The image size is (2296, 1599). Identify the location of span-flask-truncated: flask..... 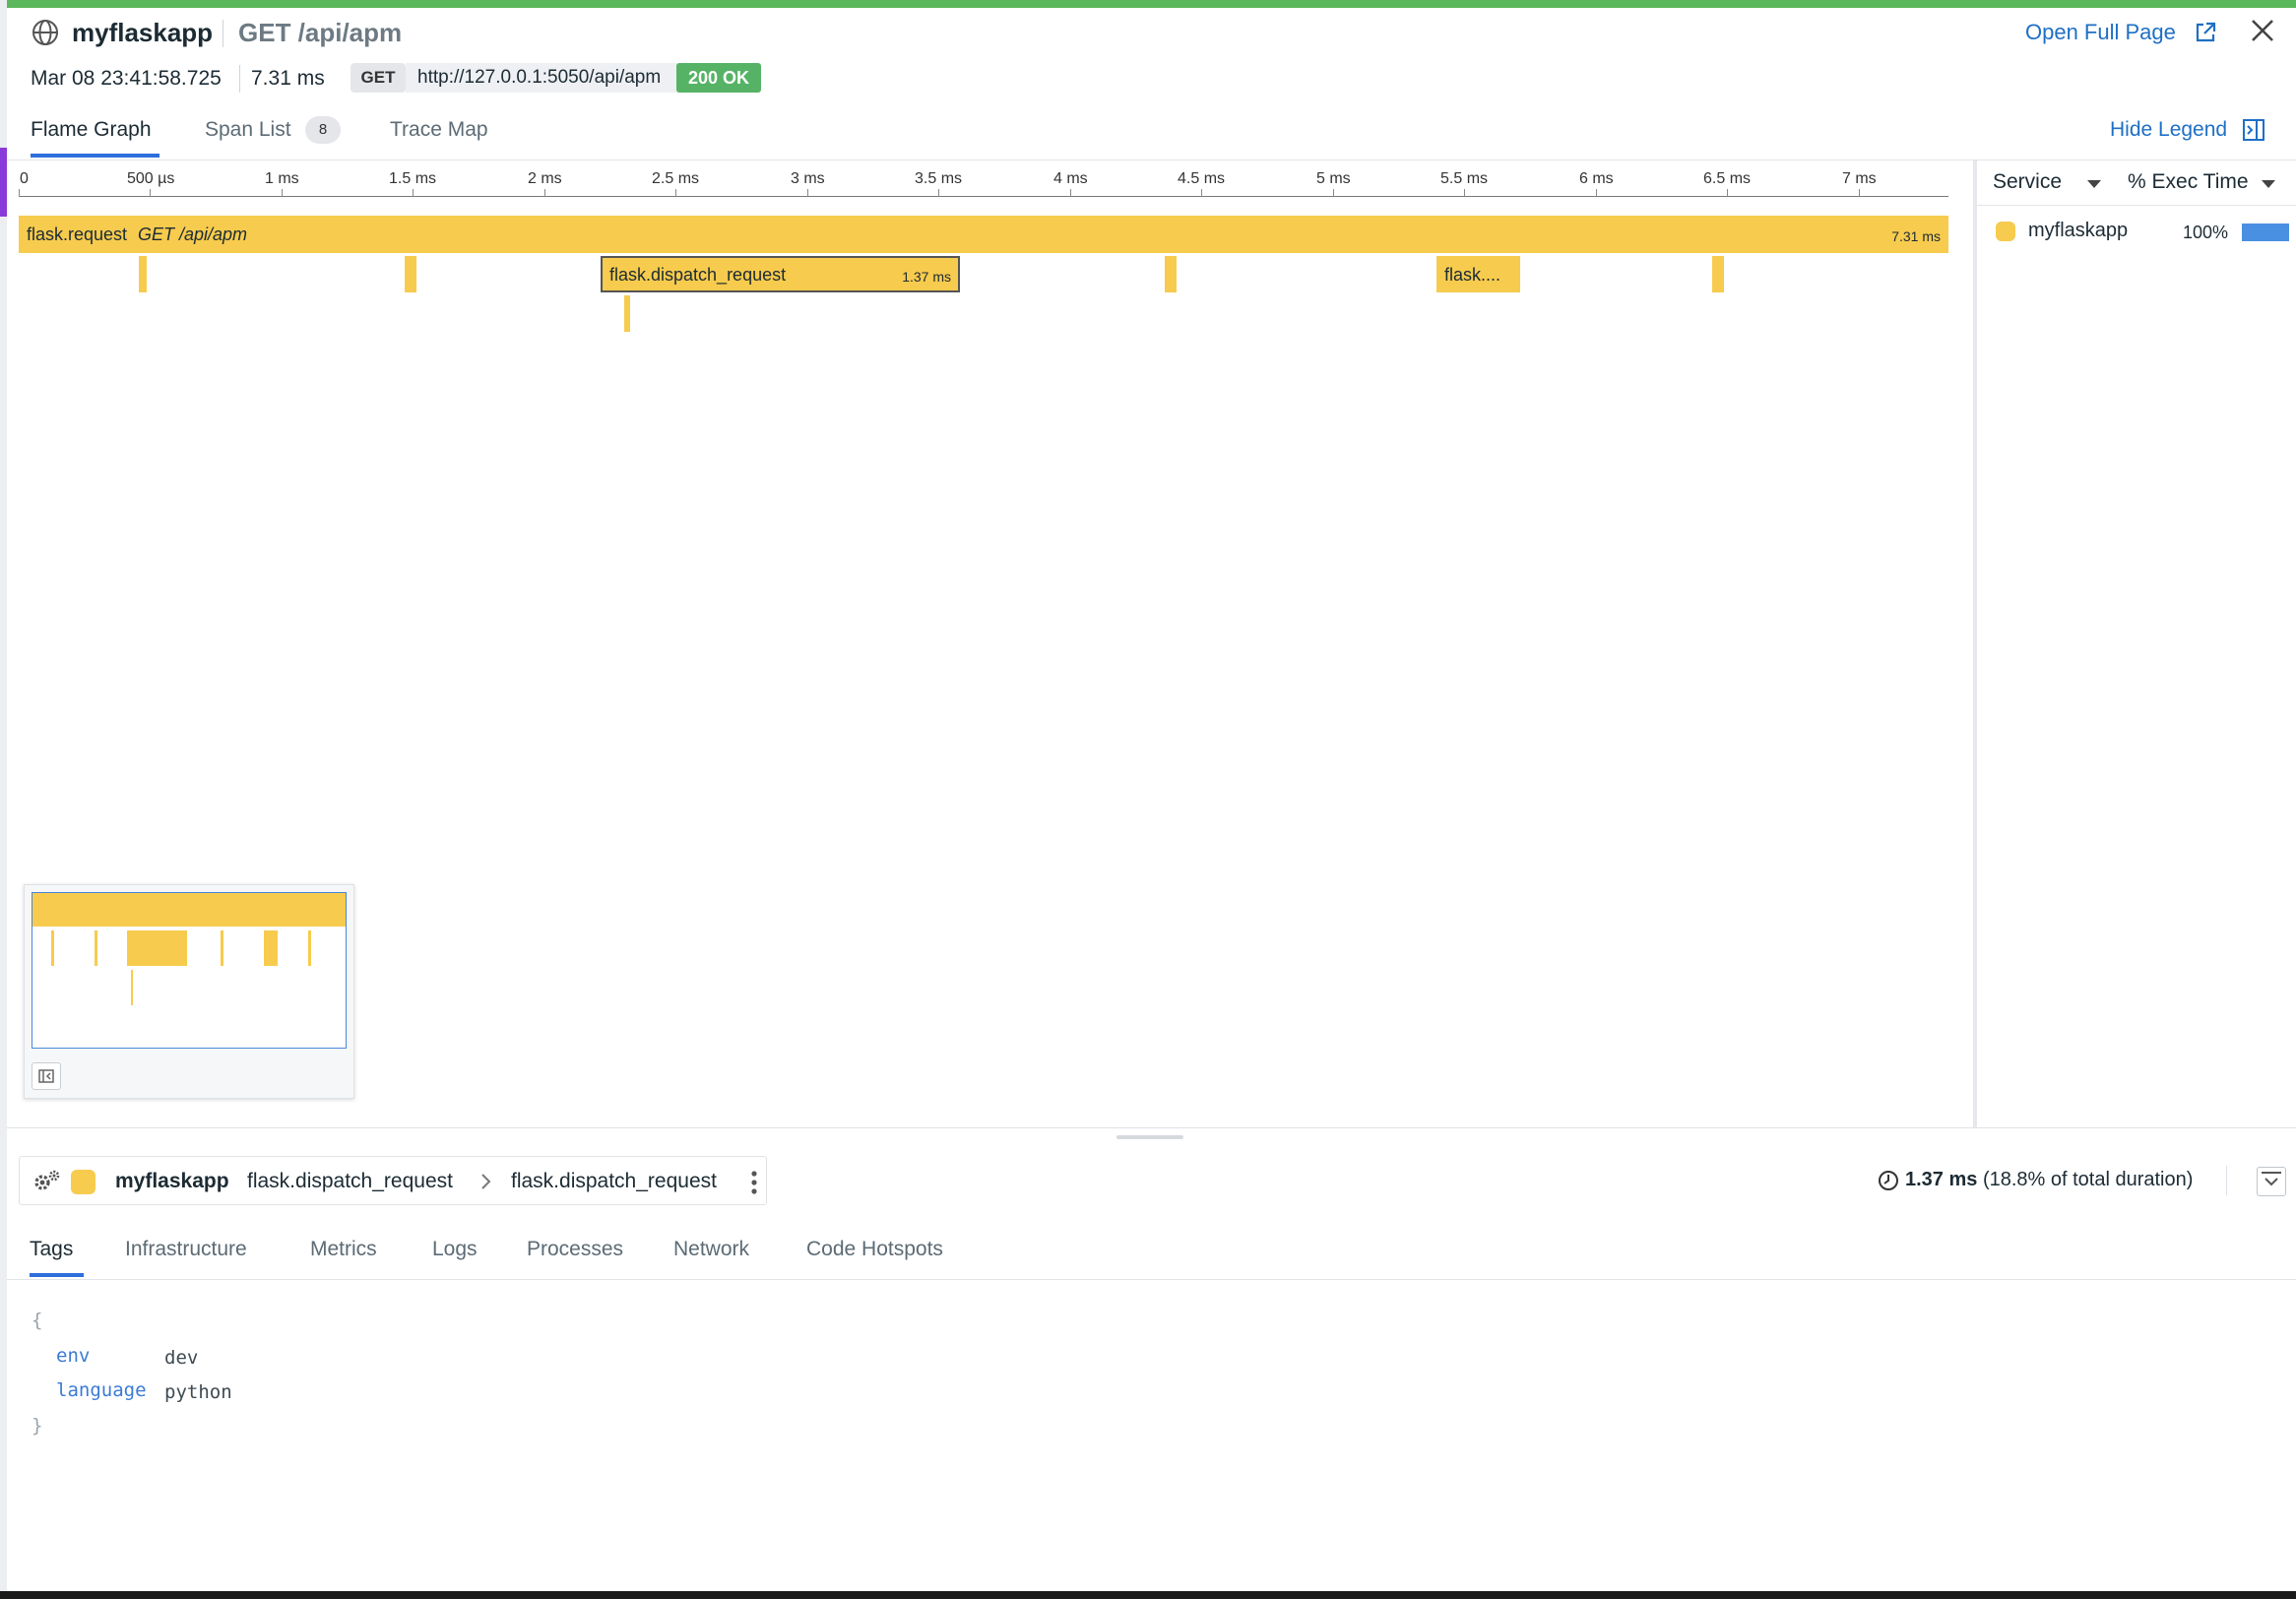
(1478, 274).